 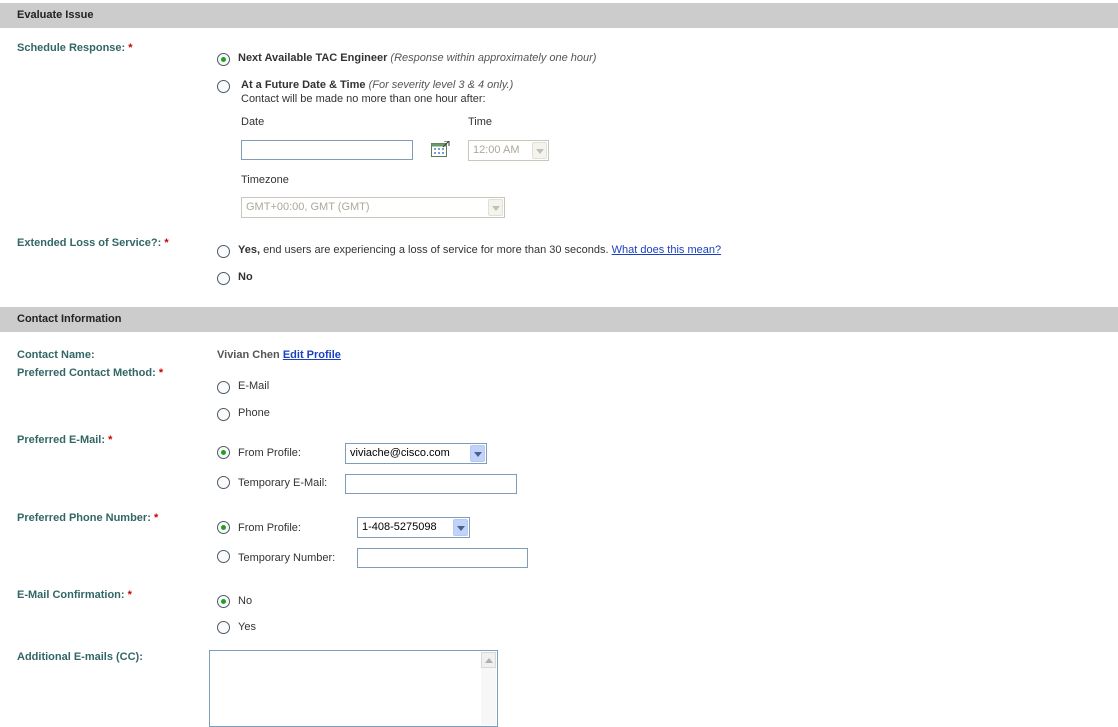 What do you see at coordinates (312, 355) in the screenshot?
I see `edit-profile-link: Edit Profile` at bounding box center [312, 355].